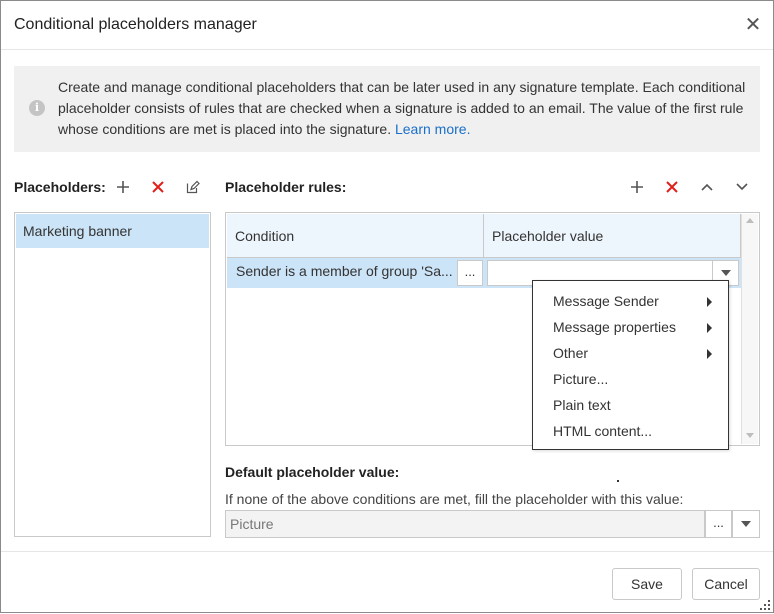 The image size is (774, 614). Describe the element at coordinates (765, 604) in the screenshot. I see `resize-grip-icon` at that location.